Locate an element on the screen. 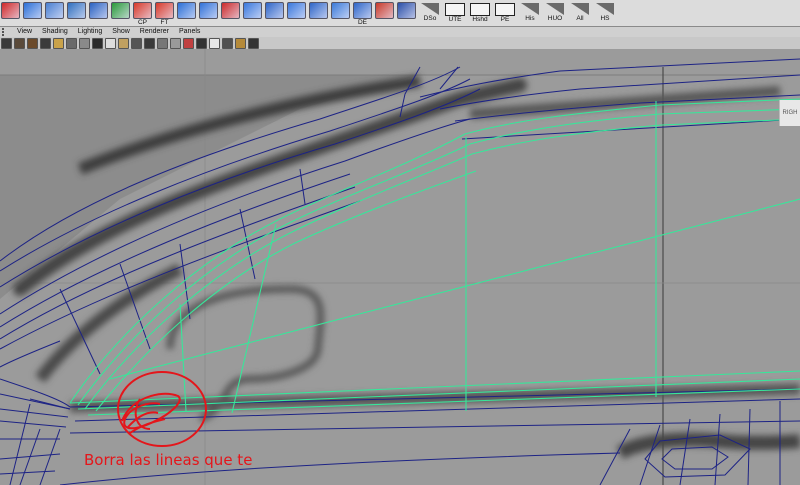 This screenshot has width=800, height=485. plane-icon is located at coordinates (186, 10).